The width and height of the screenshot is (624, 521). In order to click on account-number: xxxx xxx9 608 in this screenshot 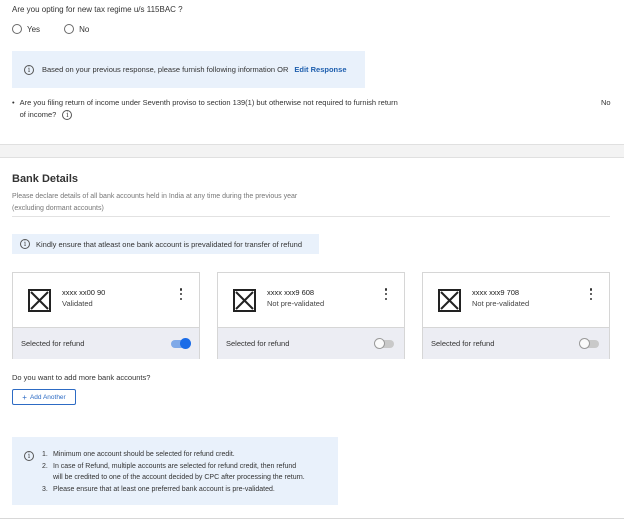, I will do `click(291, 292)`.